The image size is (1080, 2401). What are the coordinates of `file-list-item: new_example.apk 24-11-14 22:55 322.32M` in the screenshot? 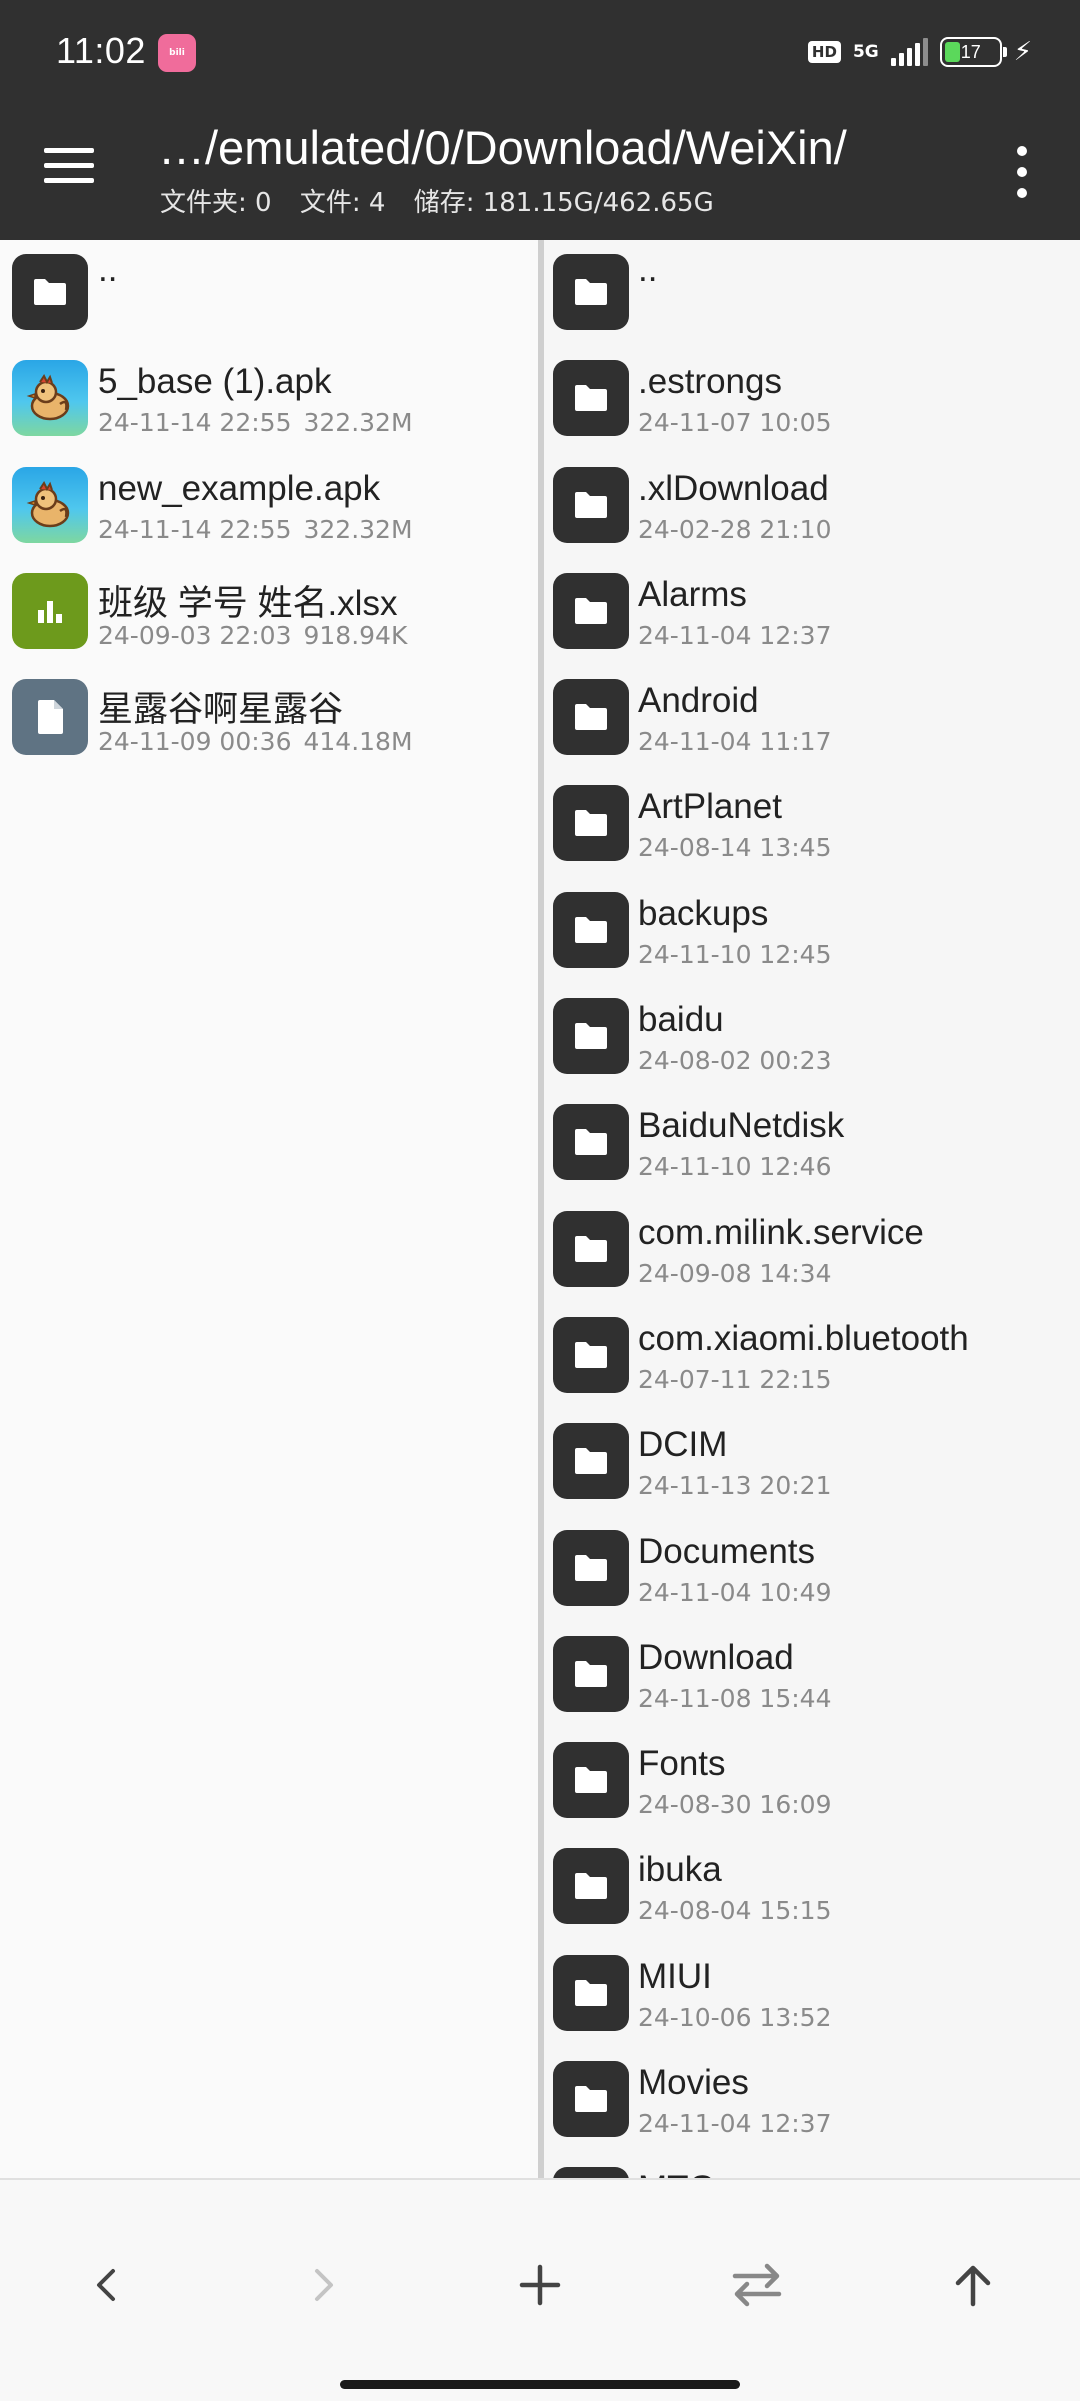 It's located at (269, 506).